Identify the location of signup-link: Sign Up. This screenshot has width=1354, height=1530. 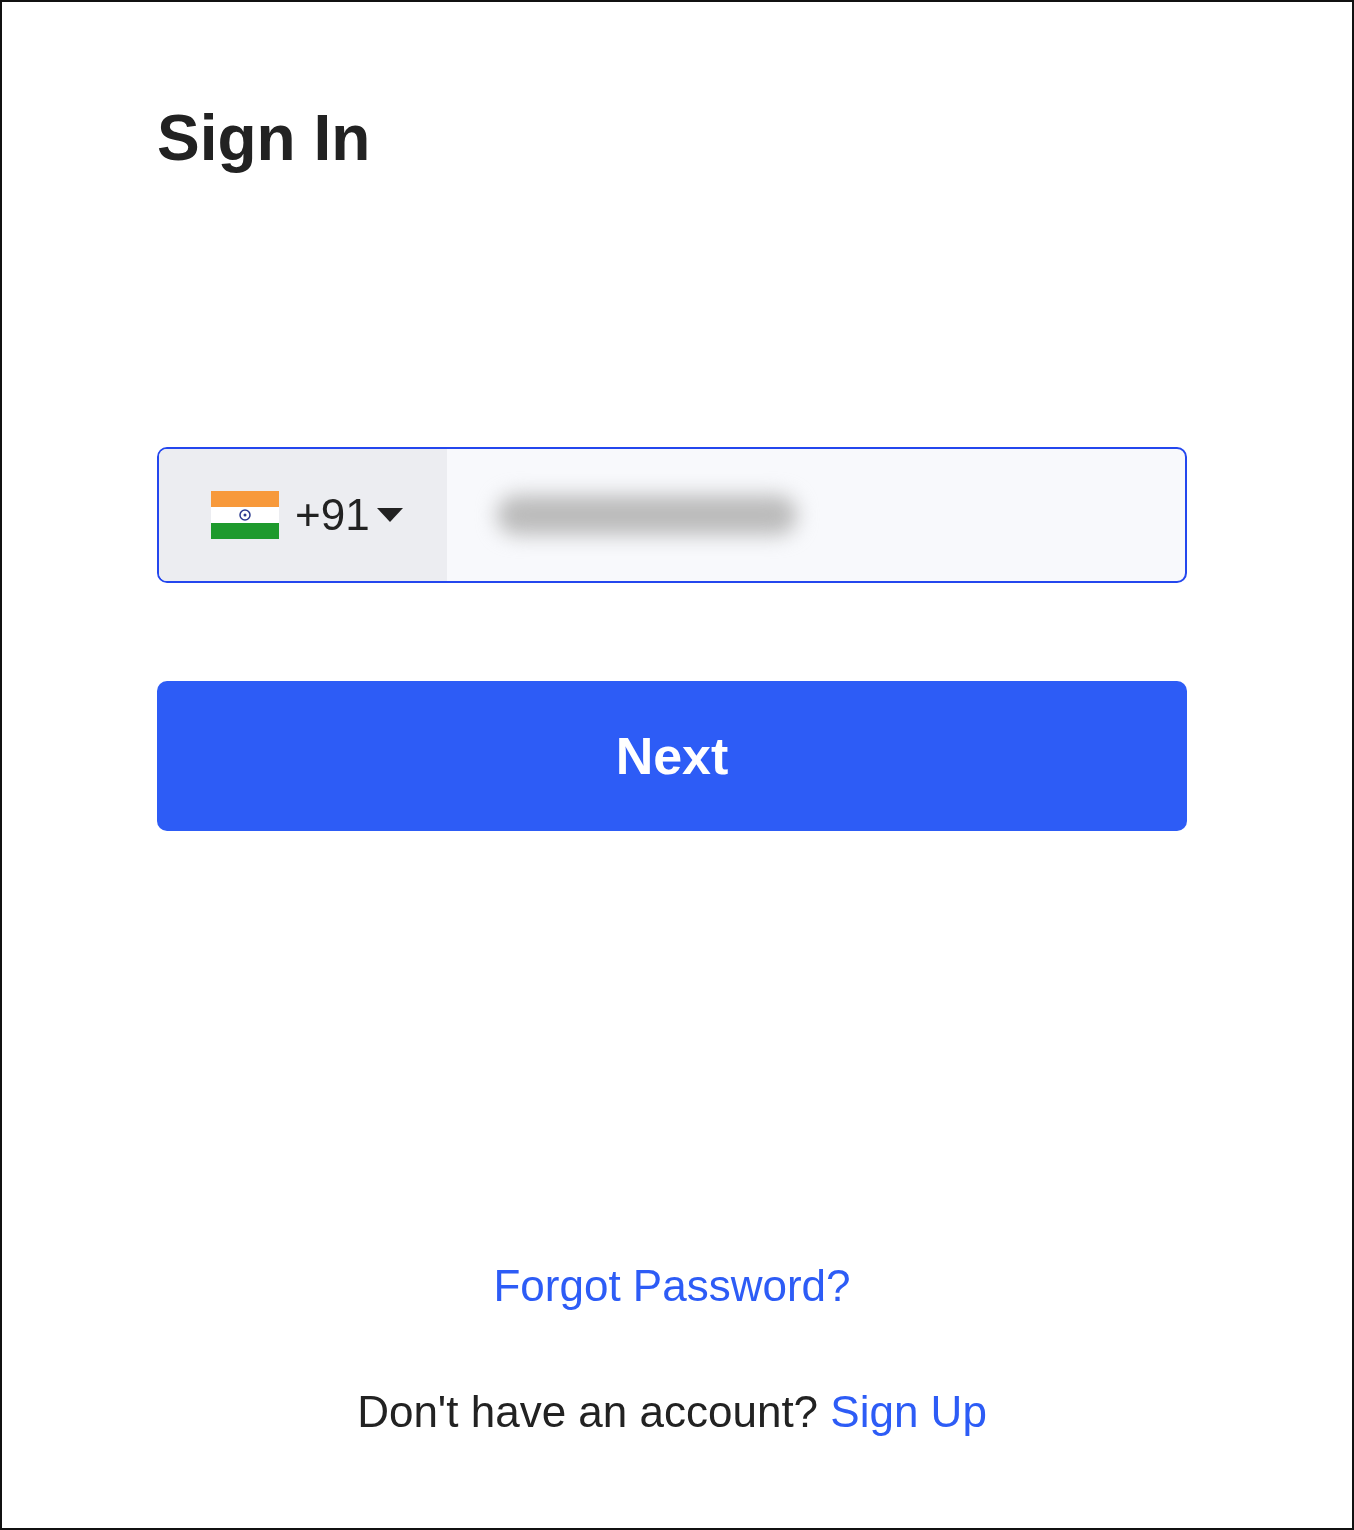
(908, 1411).